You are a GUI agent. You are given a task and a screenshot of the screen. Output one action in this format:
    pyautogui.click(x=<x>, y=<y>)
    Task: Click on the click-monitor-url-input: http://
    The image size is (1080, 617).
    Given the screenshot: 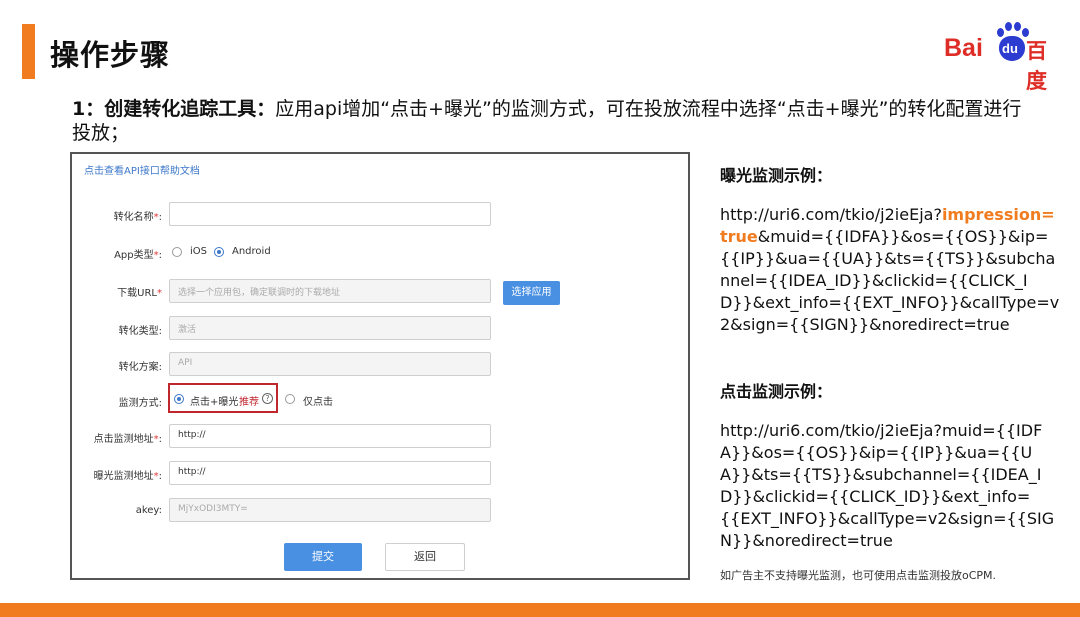 What is the action you would take?
    pyautogui.click(x=330, y=436)
    